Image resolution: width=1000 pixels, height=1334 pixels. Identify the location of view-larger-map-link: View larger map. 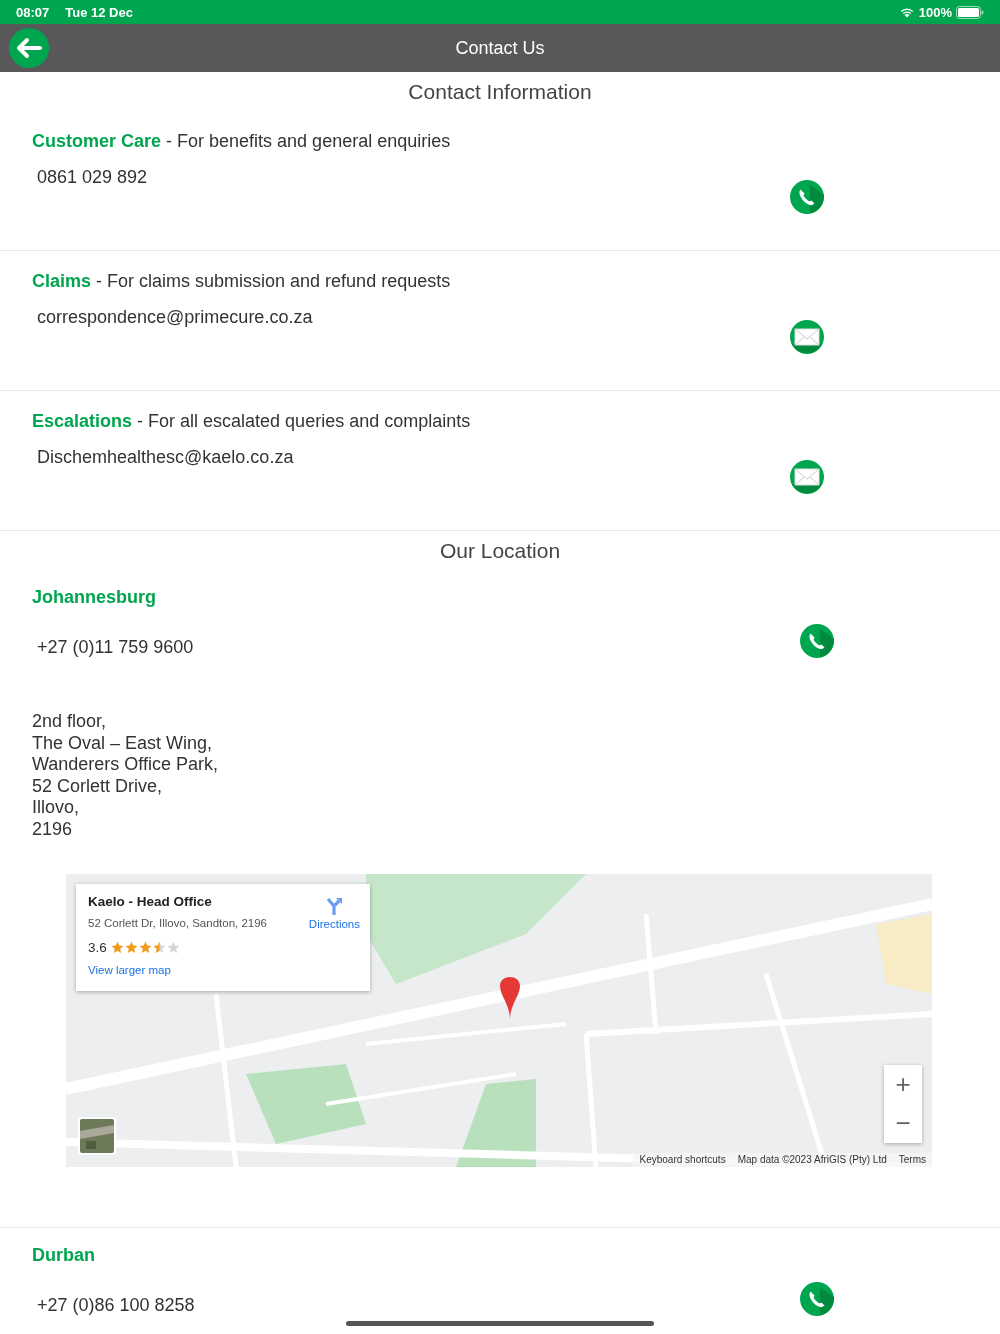
(129, 970).